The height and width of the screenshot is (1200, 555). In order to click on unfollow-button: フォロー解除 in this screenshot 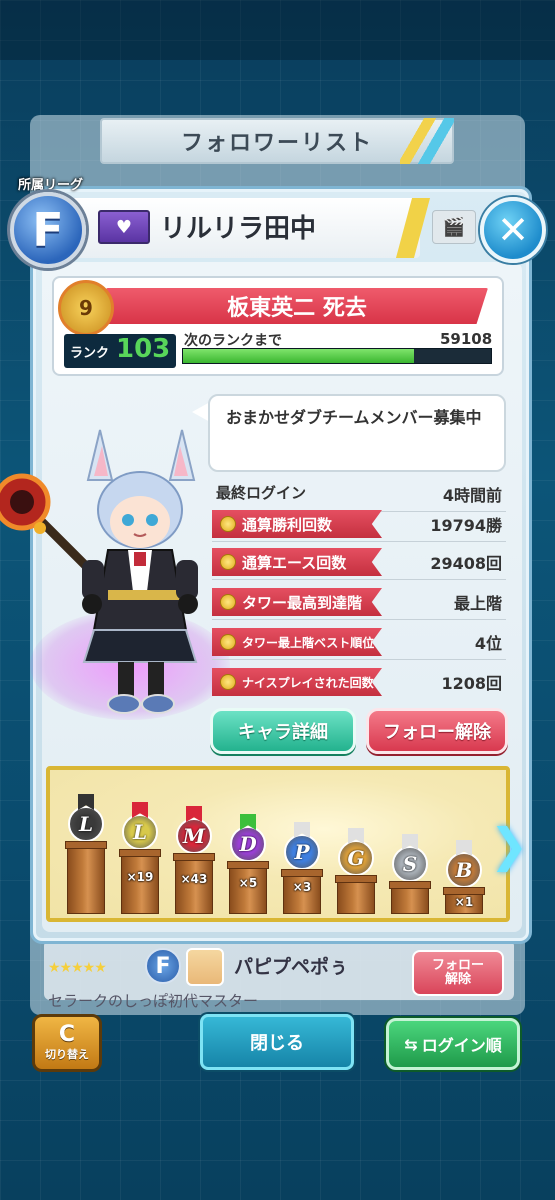, I will do `click(437, 731)`.